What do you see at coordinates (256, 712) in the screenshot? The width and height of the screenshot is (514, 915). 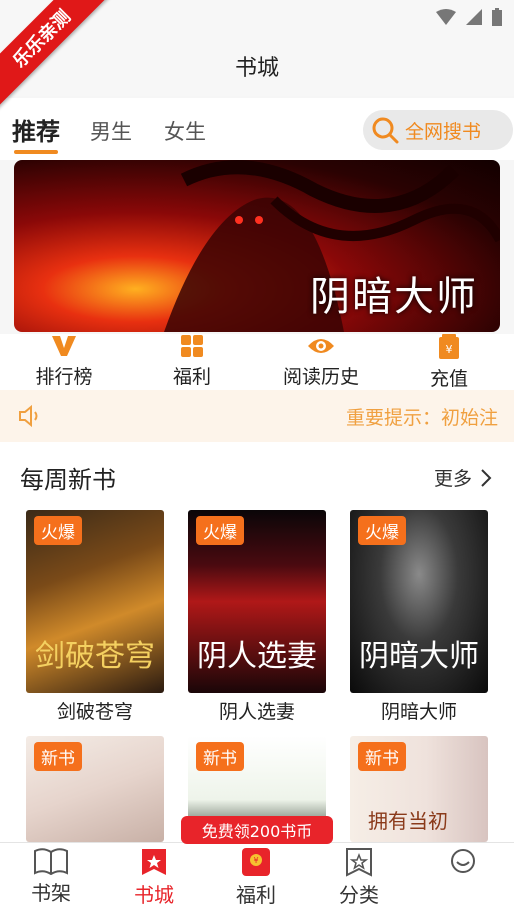 I see `book-title: 阴人选妻` at bounding box center [256, 712].